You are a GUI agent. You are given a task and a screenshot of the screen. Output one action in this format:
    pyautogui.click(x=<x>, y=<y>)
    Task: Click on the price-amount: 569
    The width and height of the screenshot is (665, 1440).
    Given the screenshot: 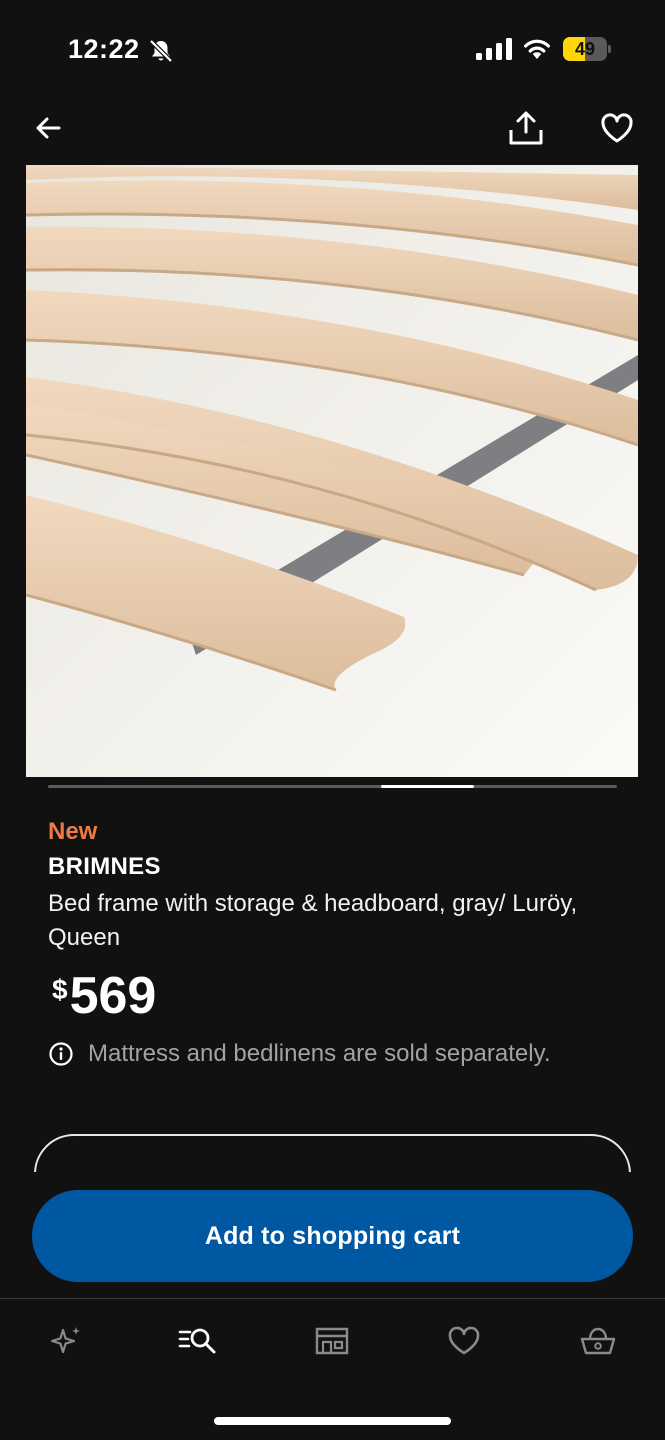 What is the action you would take?
    pyautogui.click(x=113, y=996)
    